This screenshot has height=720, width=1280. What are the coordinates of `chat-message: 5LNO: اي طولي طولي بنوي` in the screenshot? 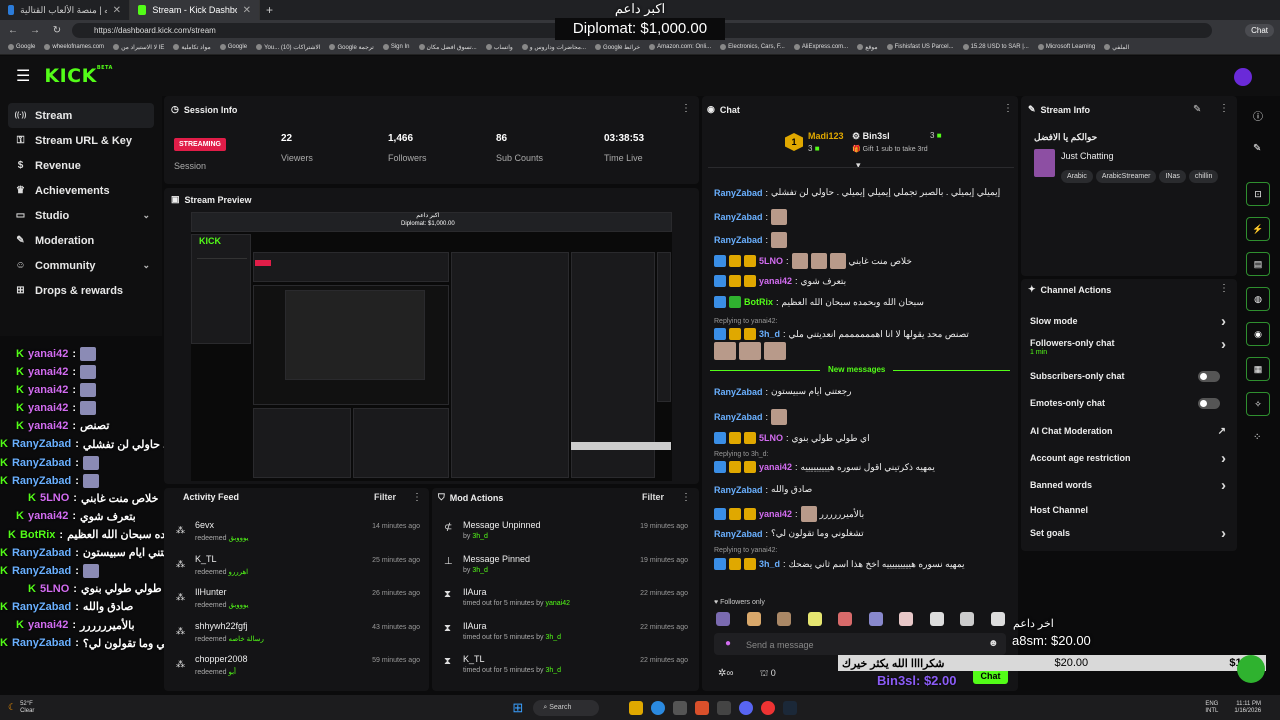 It's located at (862, 438).